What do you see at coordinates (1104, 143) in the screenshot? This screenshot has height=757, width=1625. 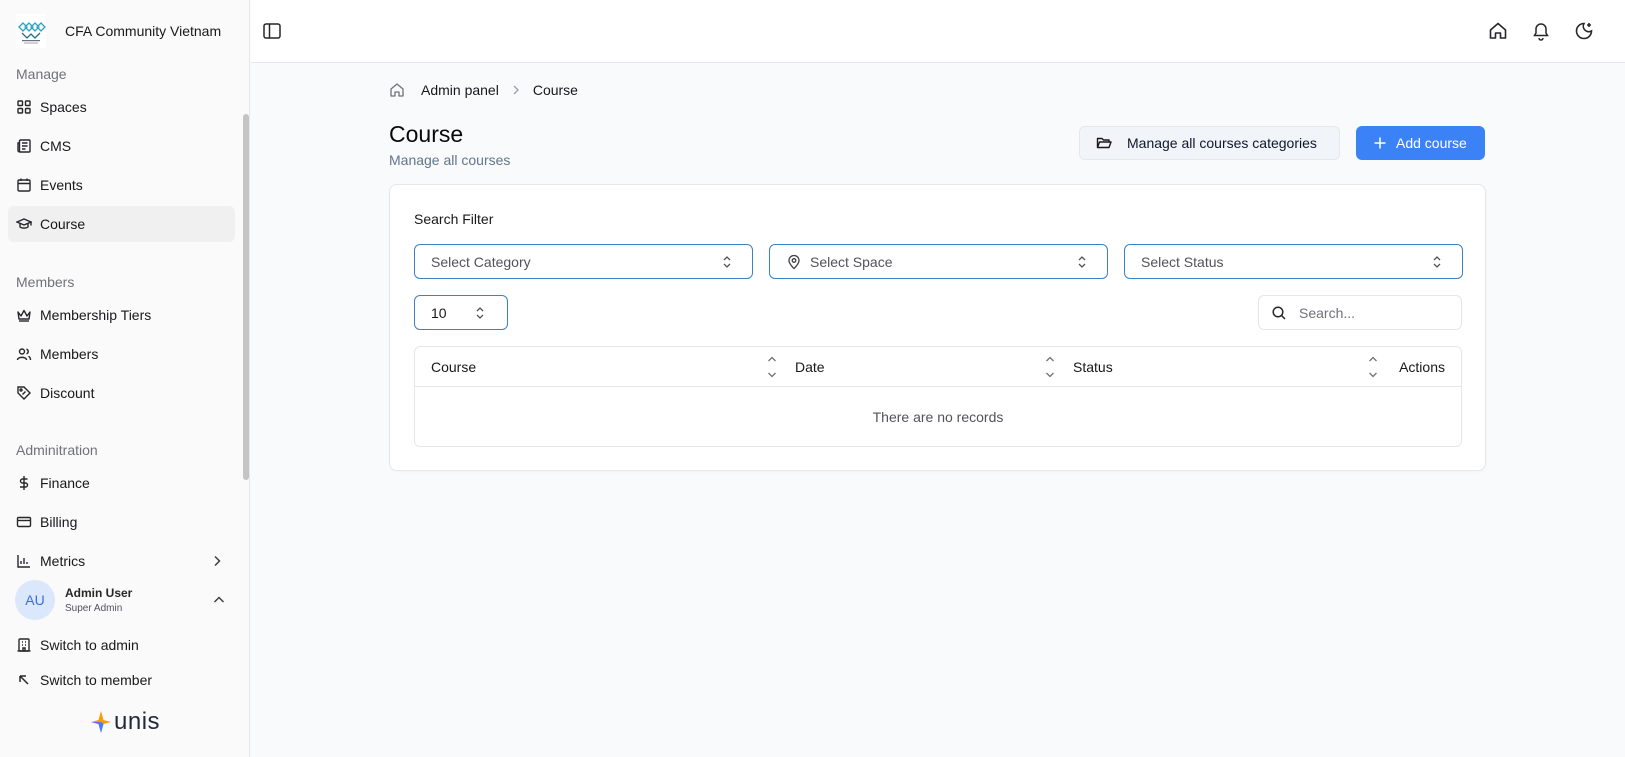 I see `folder-open-icon` at bounding box center [1104, 143].